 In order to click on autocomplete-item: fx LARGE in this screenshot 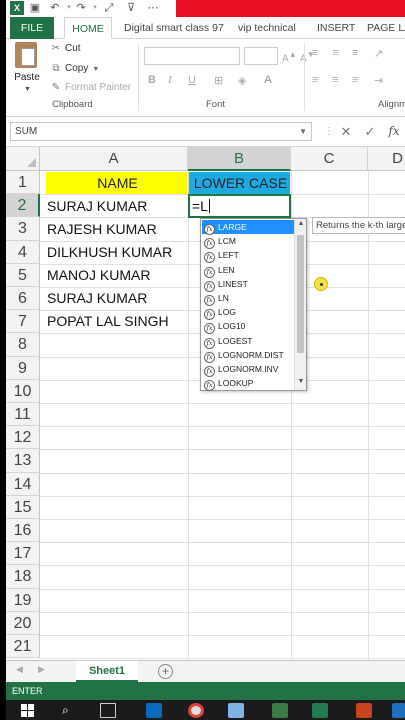, I will do `click(248, 227)`.